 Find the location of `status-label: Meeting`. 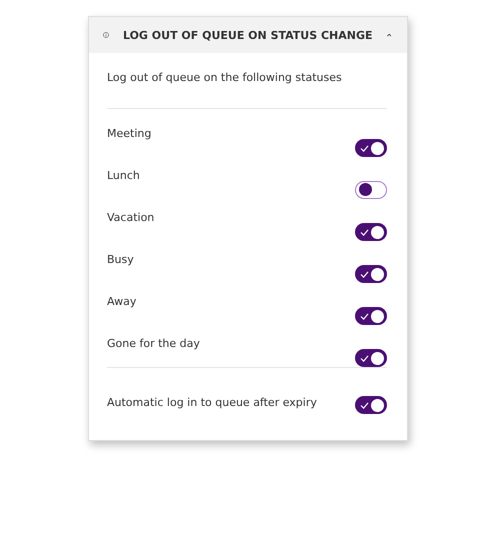

status-label: Meeting is located at coordinates (129, 133).